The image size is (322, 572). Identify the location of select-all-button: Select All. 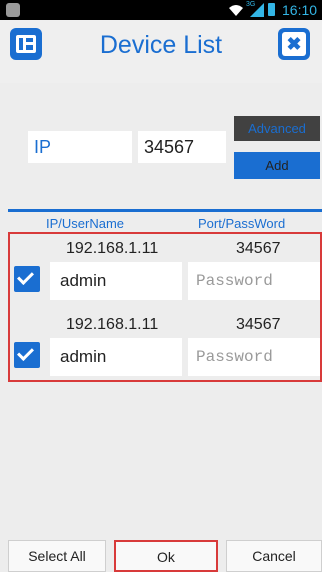
(57, 556).